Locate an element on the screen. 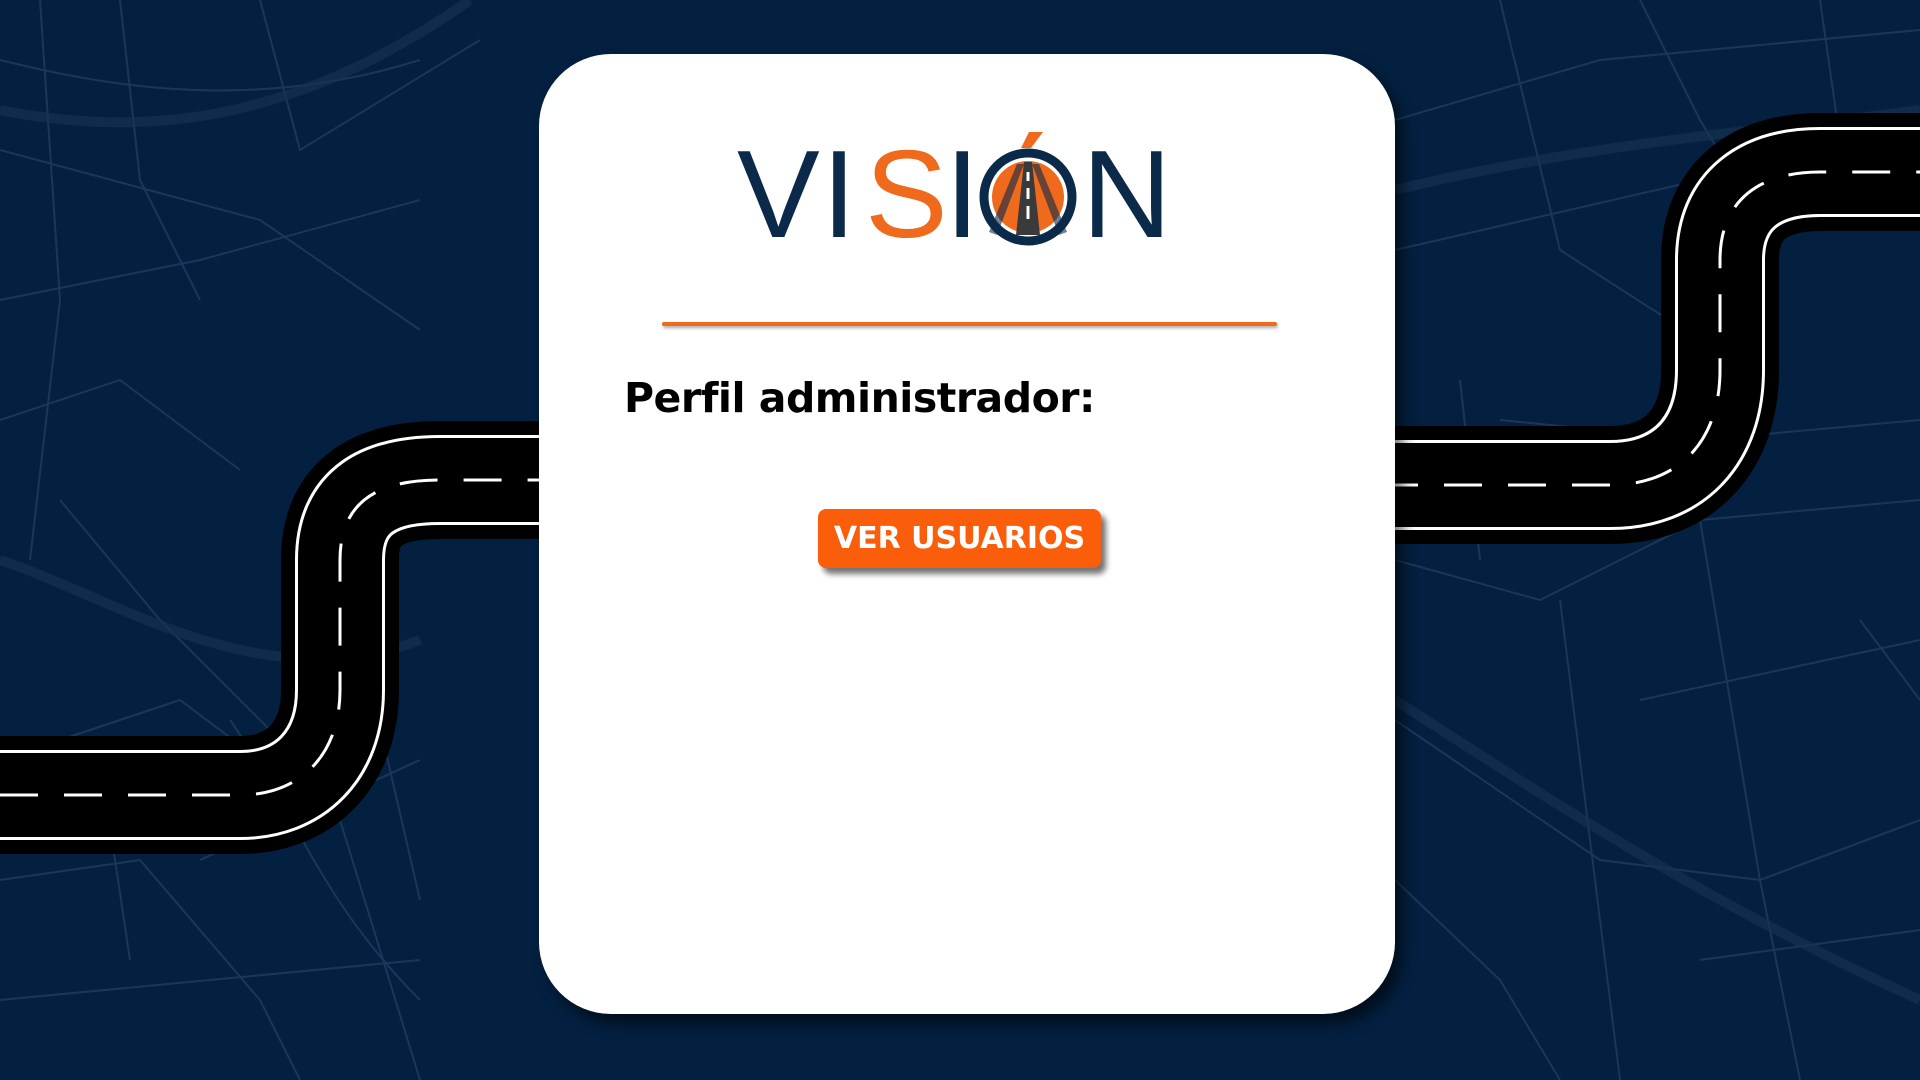 This screenshot has height=1080, width=1920. logo-underline is located at coordinates (969, 324).